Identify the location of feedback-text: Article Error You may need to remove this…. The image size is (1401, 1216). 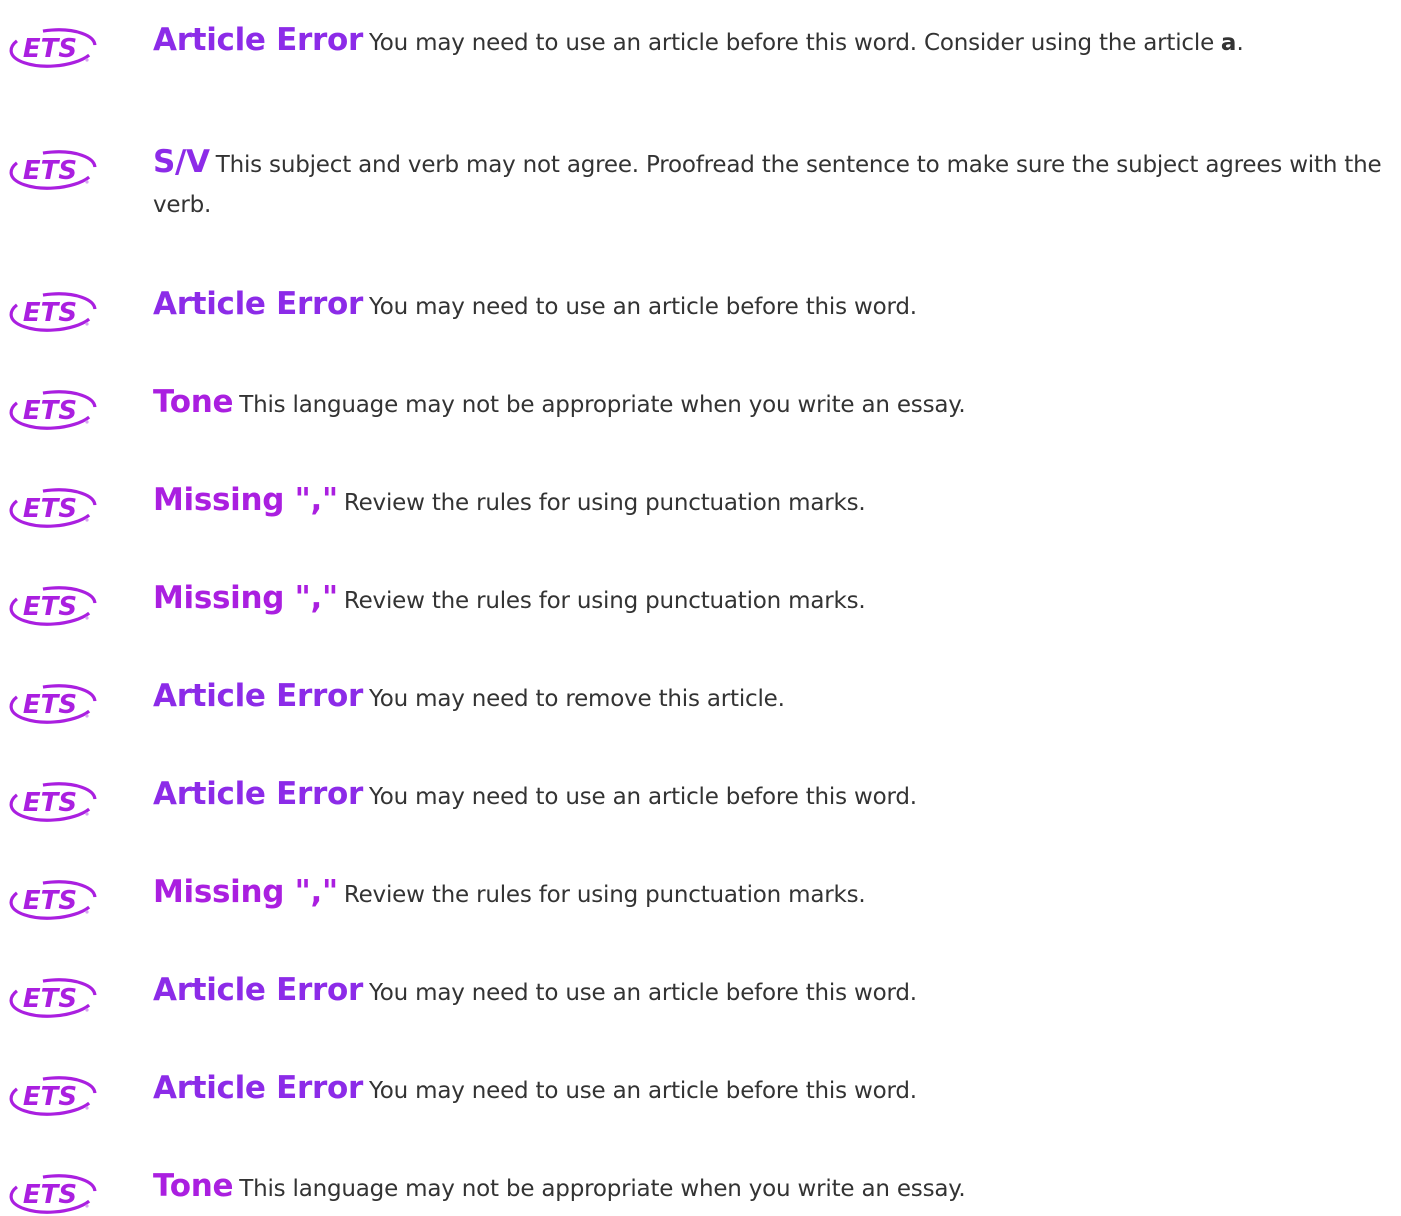
(771, 697).